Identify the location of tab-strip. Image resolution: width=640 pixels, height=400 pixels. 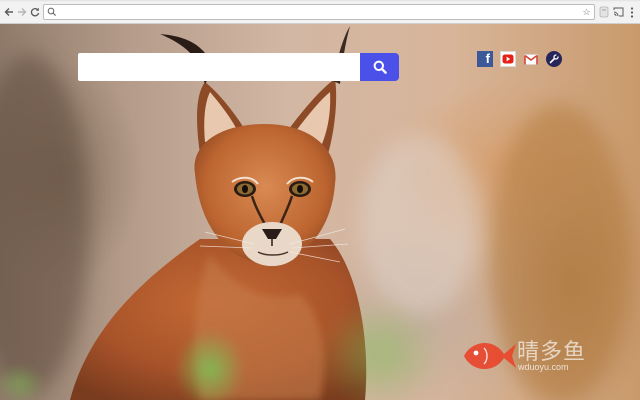
(320, 1).